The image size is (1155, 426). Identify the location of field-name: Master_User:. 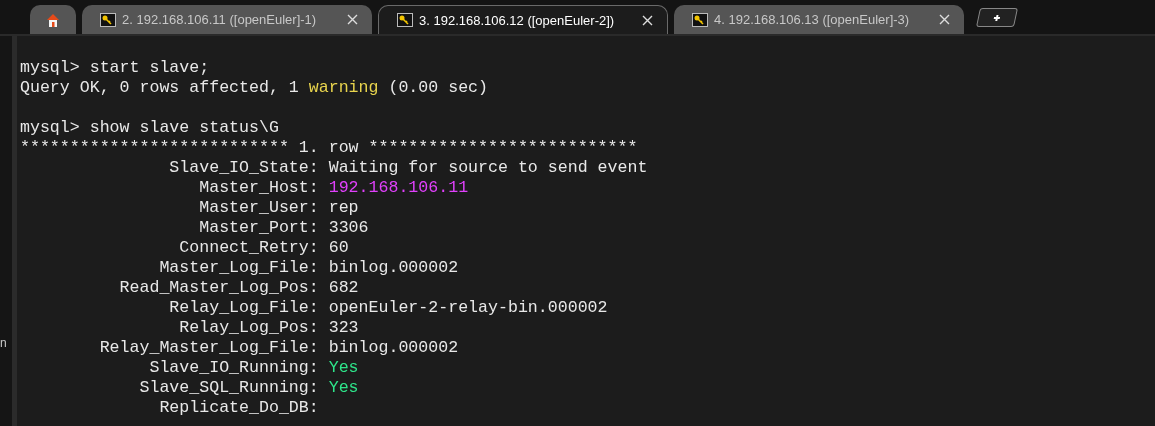
(258, 208).